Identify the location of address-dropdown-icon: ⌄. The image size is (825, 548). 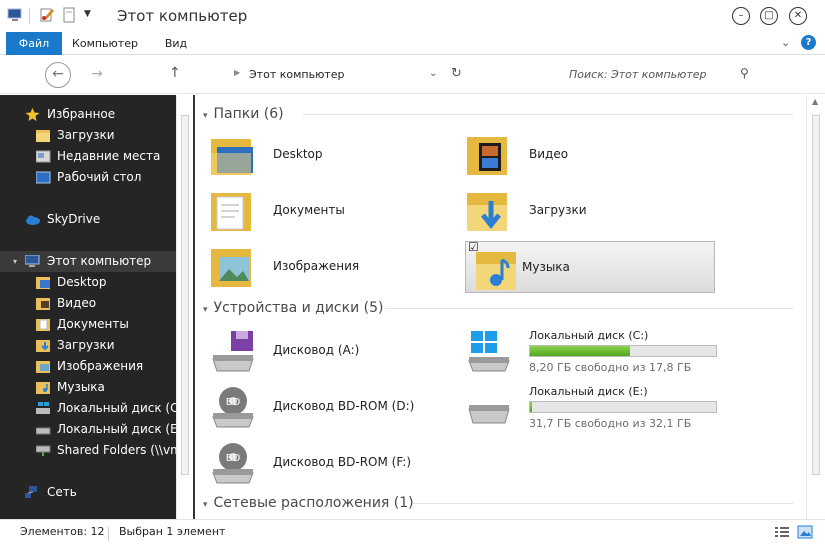
(433, 73).